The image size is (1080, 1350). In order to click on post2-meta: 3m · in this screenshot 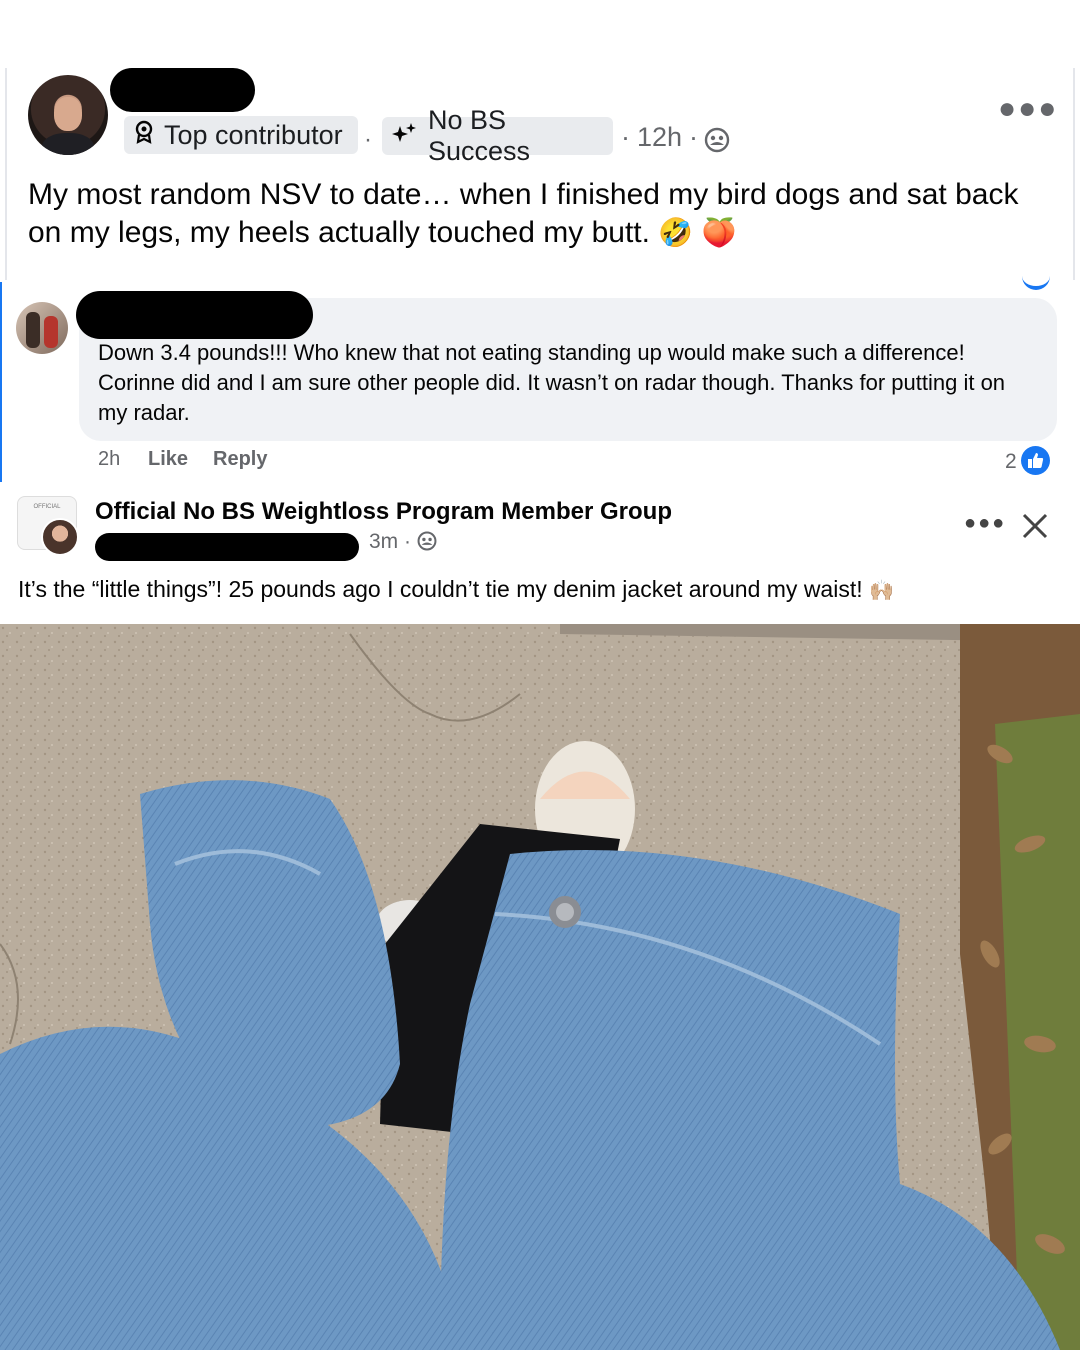, I will do `click(403, 542)`.